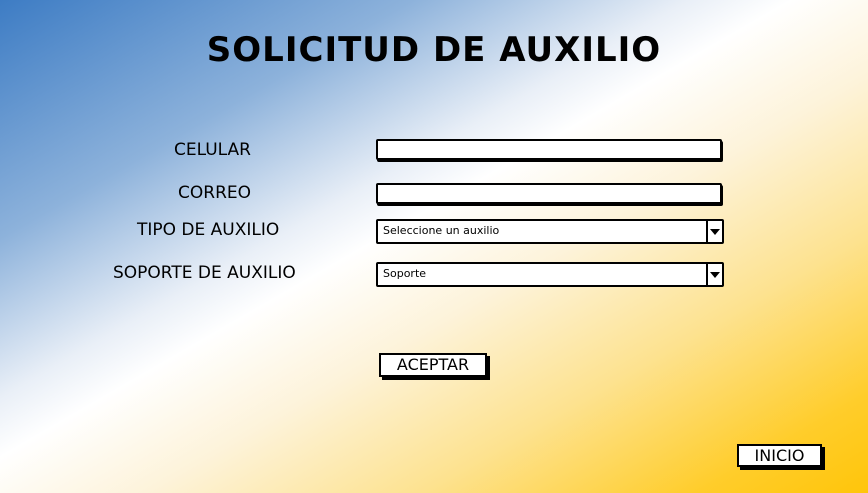 The height and width of the screenshot is (493, 868). What do you see at coordinates (405, 273) in the screenshot?
I see `soporte-auxilio-selected: Soporte` at bounding box center [405, 273].